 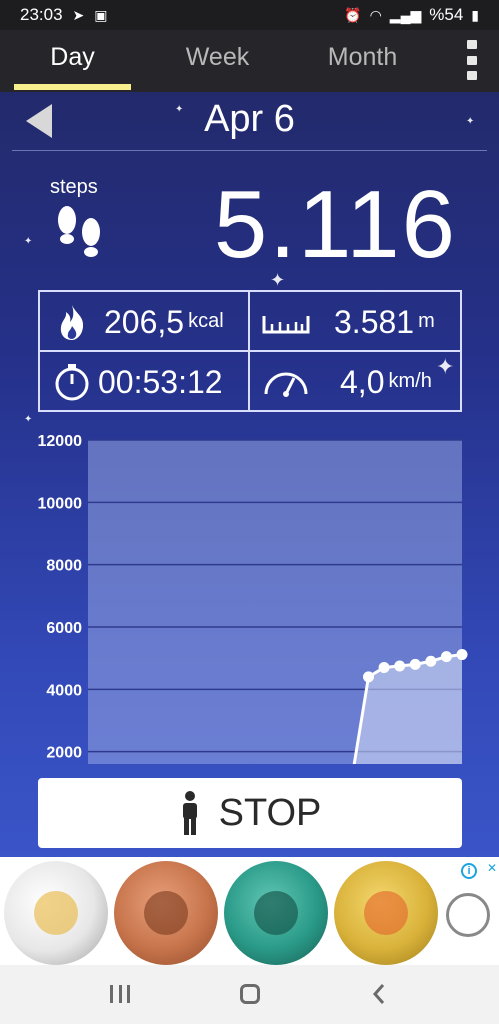 What do you see at coordinates (217, 61) in the screenshot?
I see `tab-week: Week` at bounding box center [217, 61].